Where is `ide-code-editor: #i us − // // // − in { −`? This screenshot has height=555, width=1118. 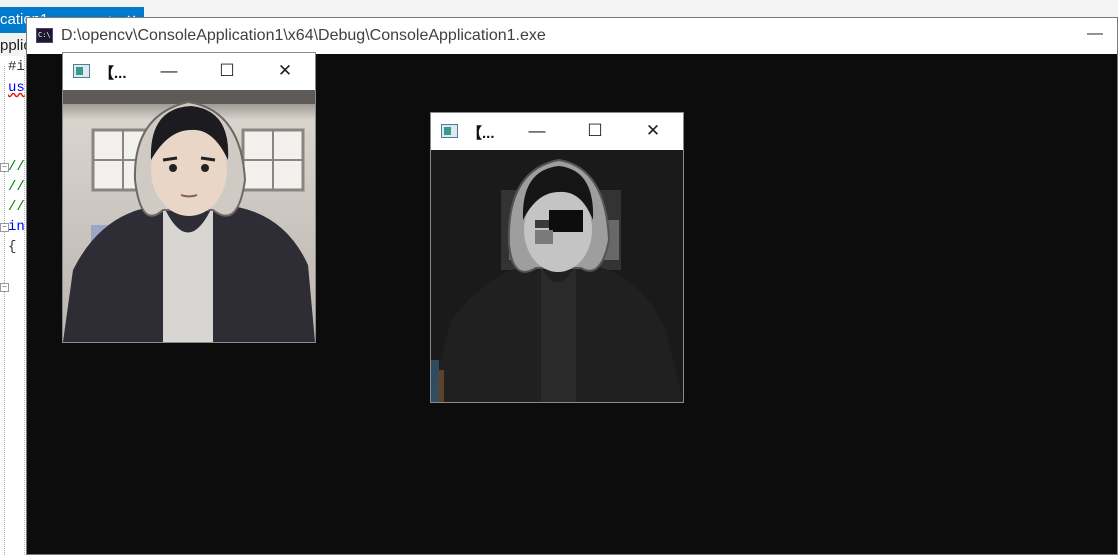
ide-code-editor: #i us − // // // − in { − is located at coordinates (13, 305).